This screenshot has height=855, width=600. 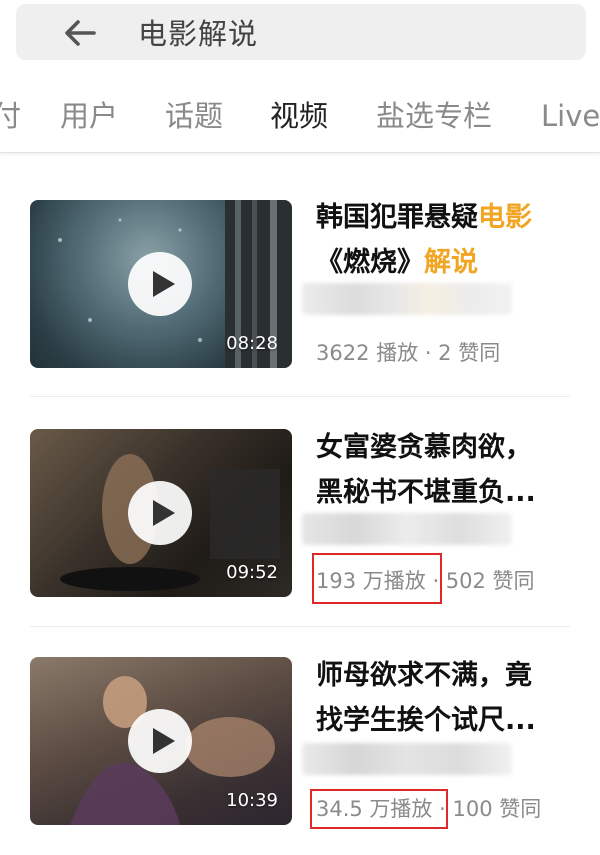 What do you see at coordinates (505, 217) in the screenshot?
I see `title-highlight: 电影` at bounding box center [505, 217].